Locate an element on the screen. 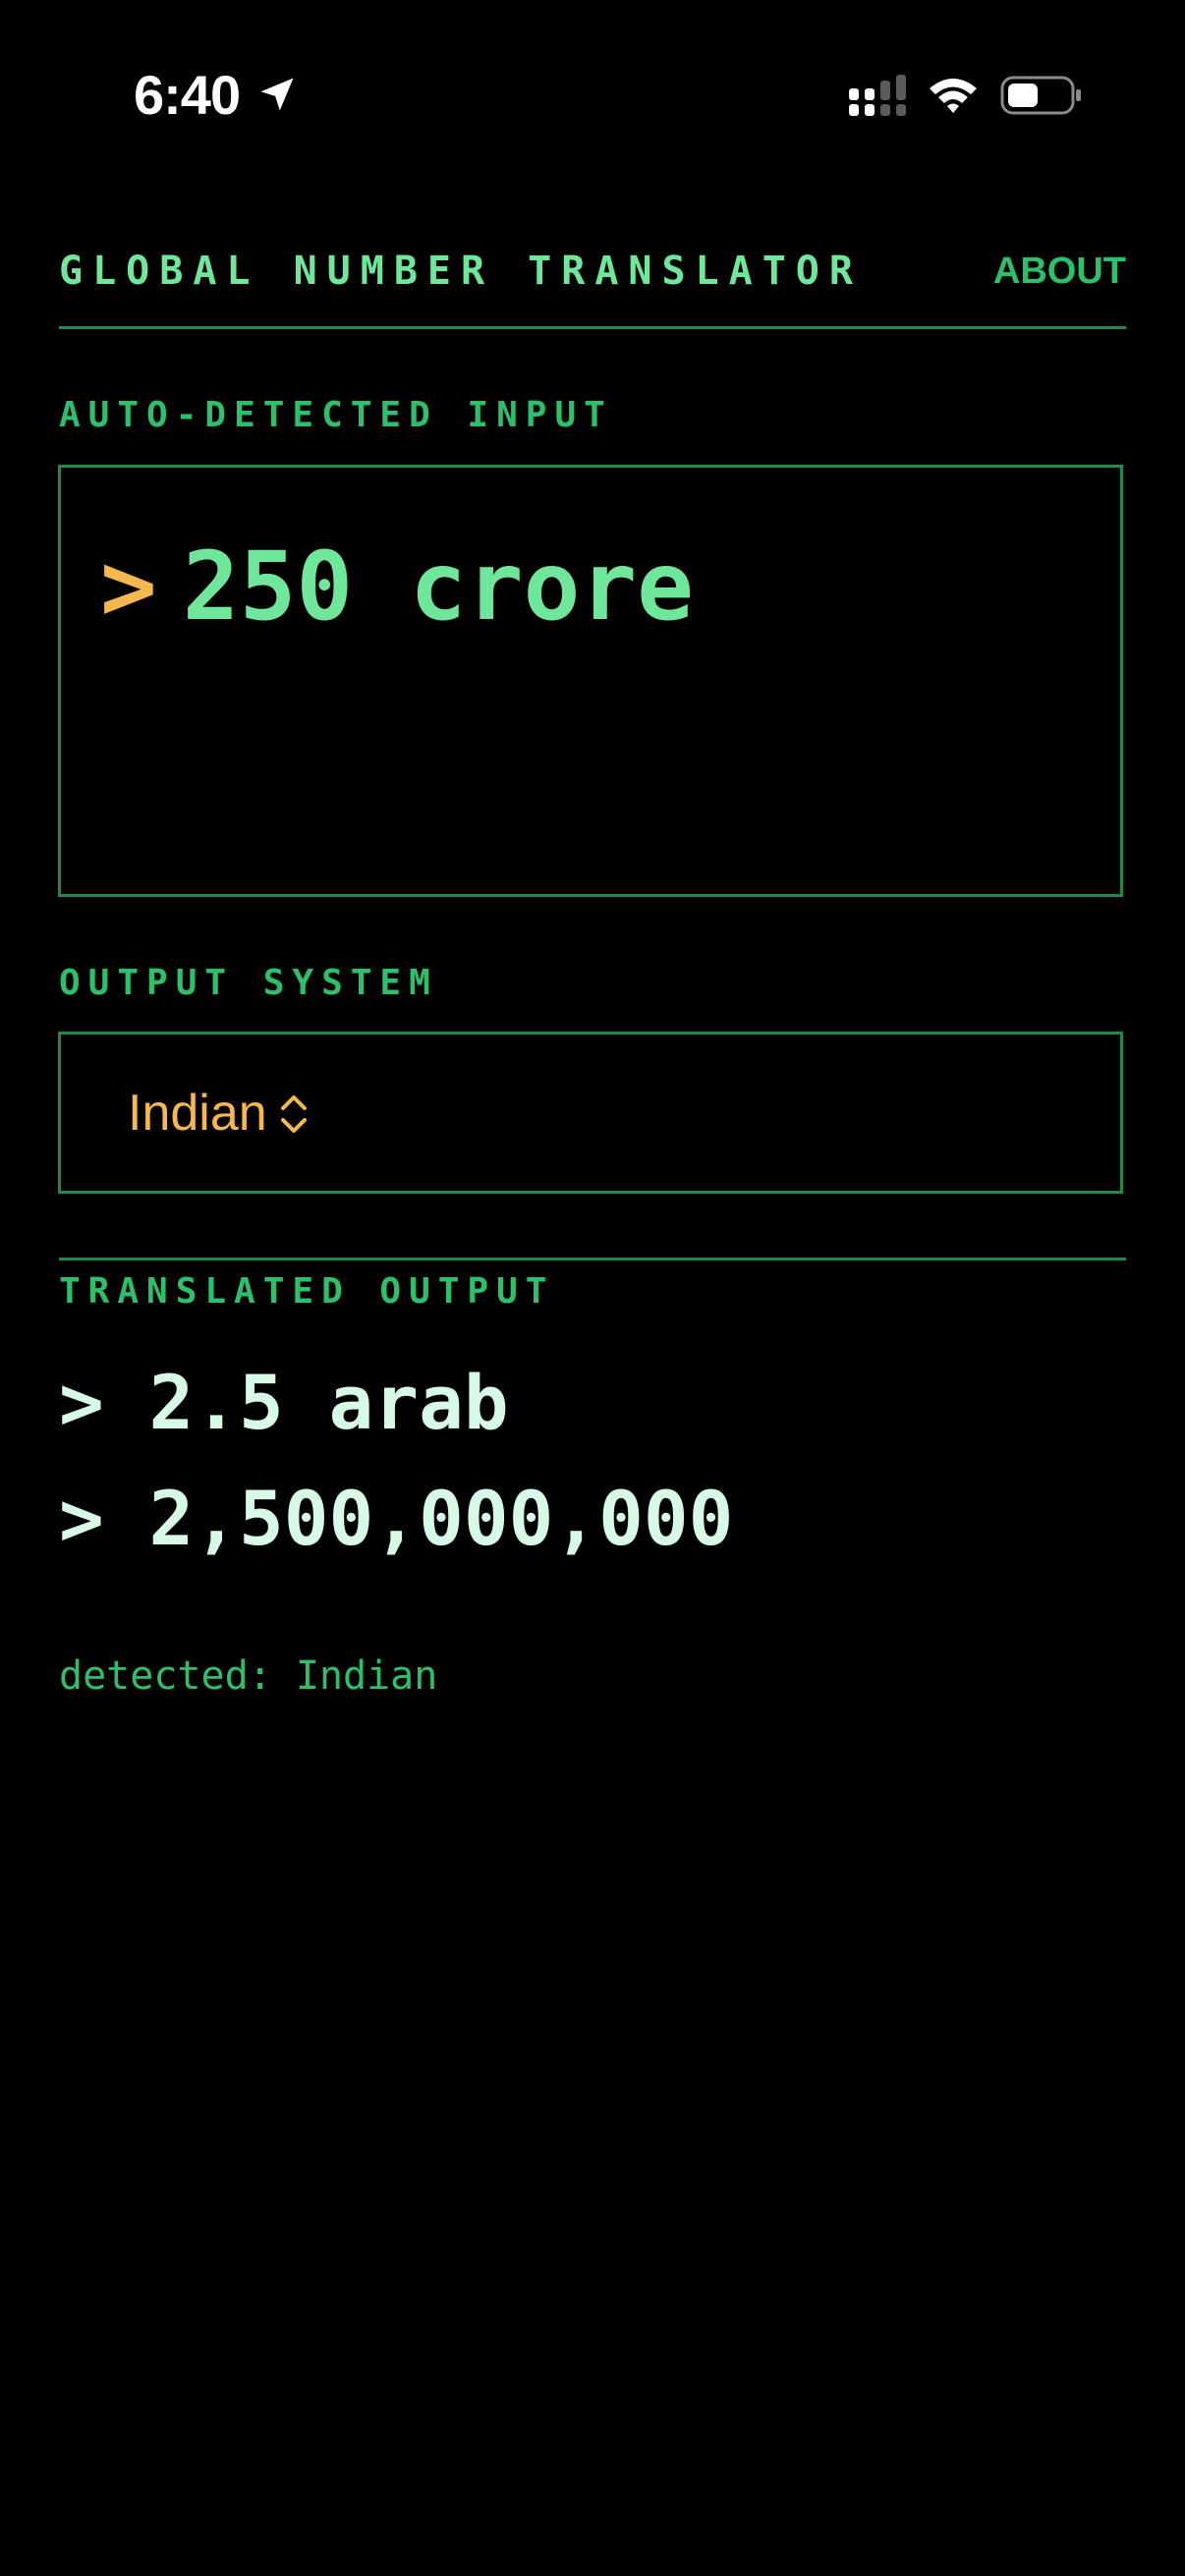  translated-output-line: > 2,500,000,000 is located at coordinates (396, 1519).